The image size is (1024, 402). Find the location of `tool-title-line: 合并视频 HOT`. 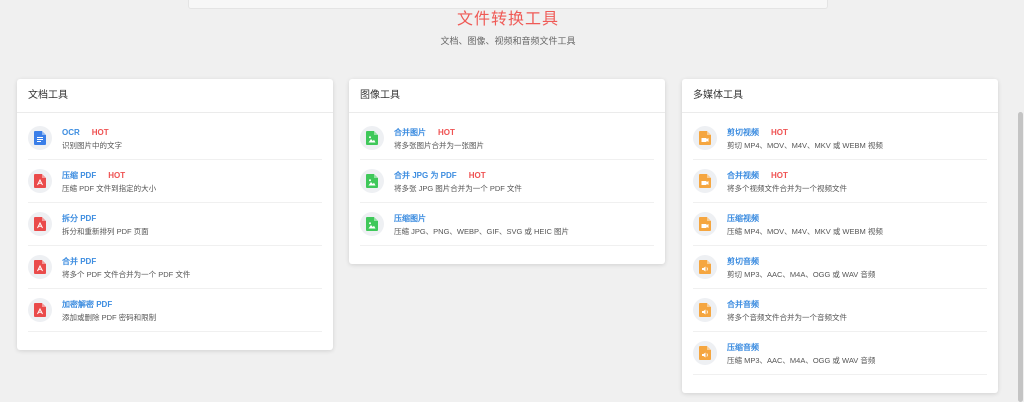

tool-title-line: 合并视频 HOT is located at coordinates (787, 175).